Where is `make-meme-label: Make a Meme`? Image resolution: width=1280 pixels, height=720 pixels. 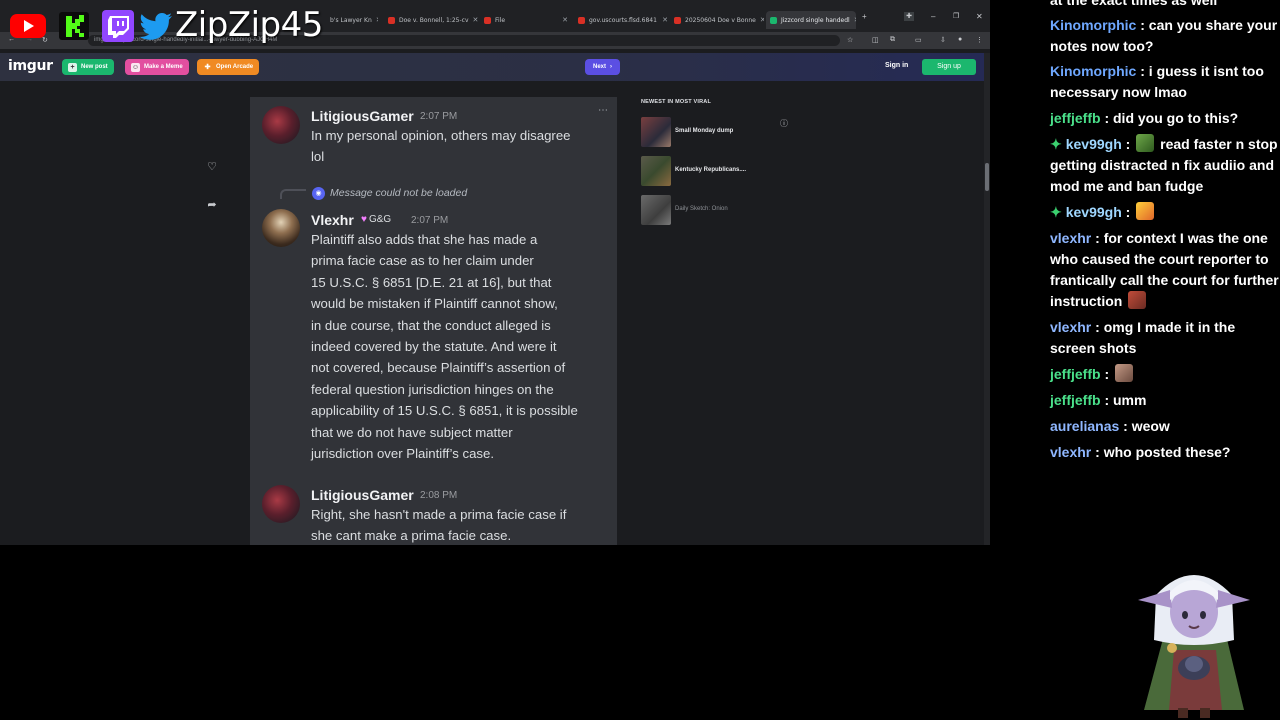
make-meme-label: Make a Meme is located at coordinates (163, 67).